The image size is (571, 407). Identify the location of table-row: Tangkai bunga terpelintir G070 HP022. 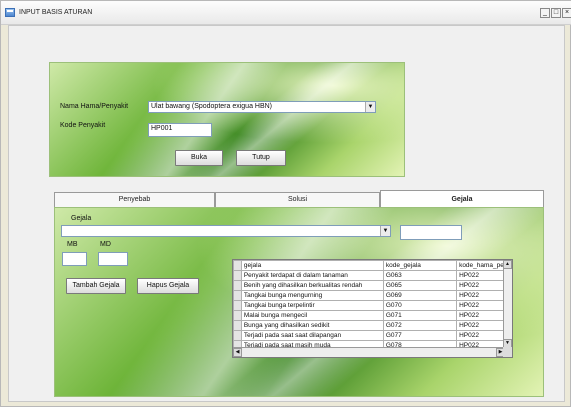
(372, 305).